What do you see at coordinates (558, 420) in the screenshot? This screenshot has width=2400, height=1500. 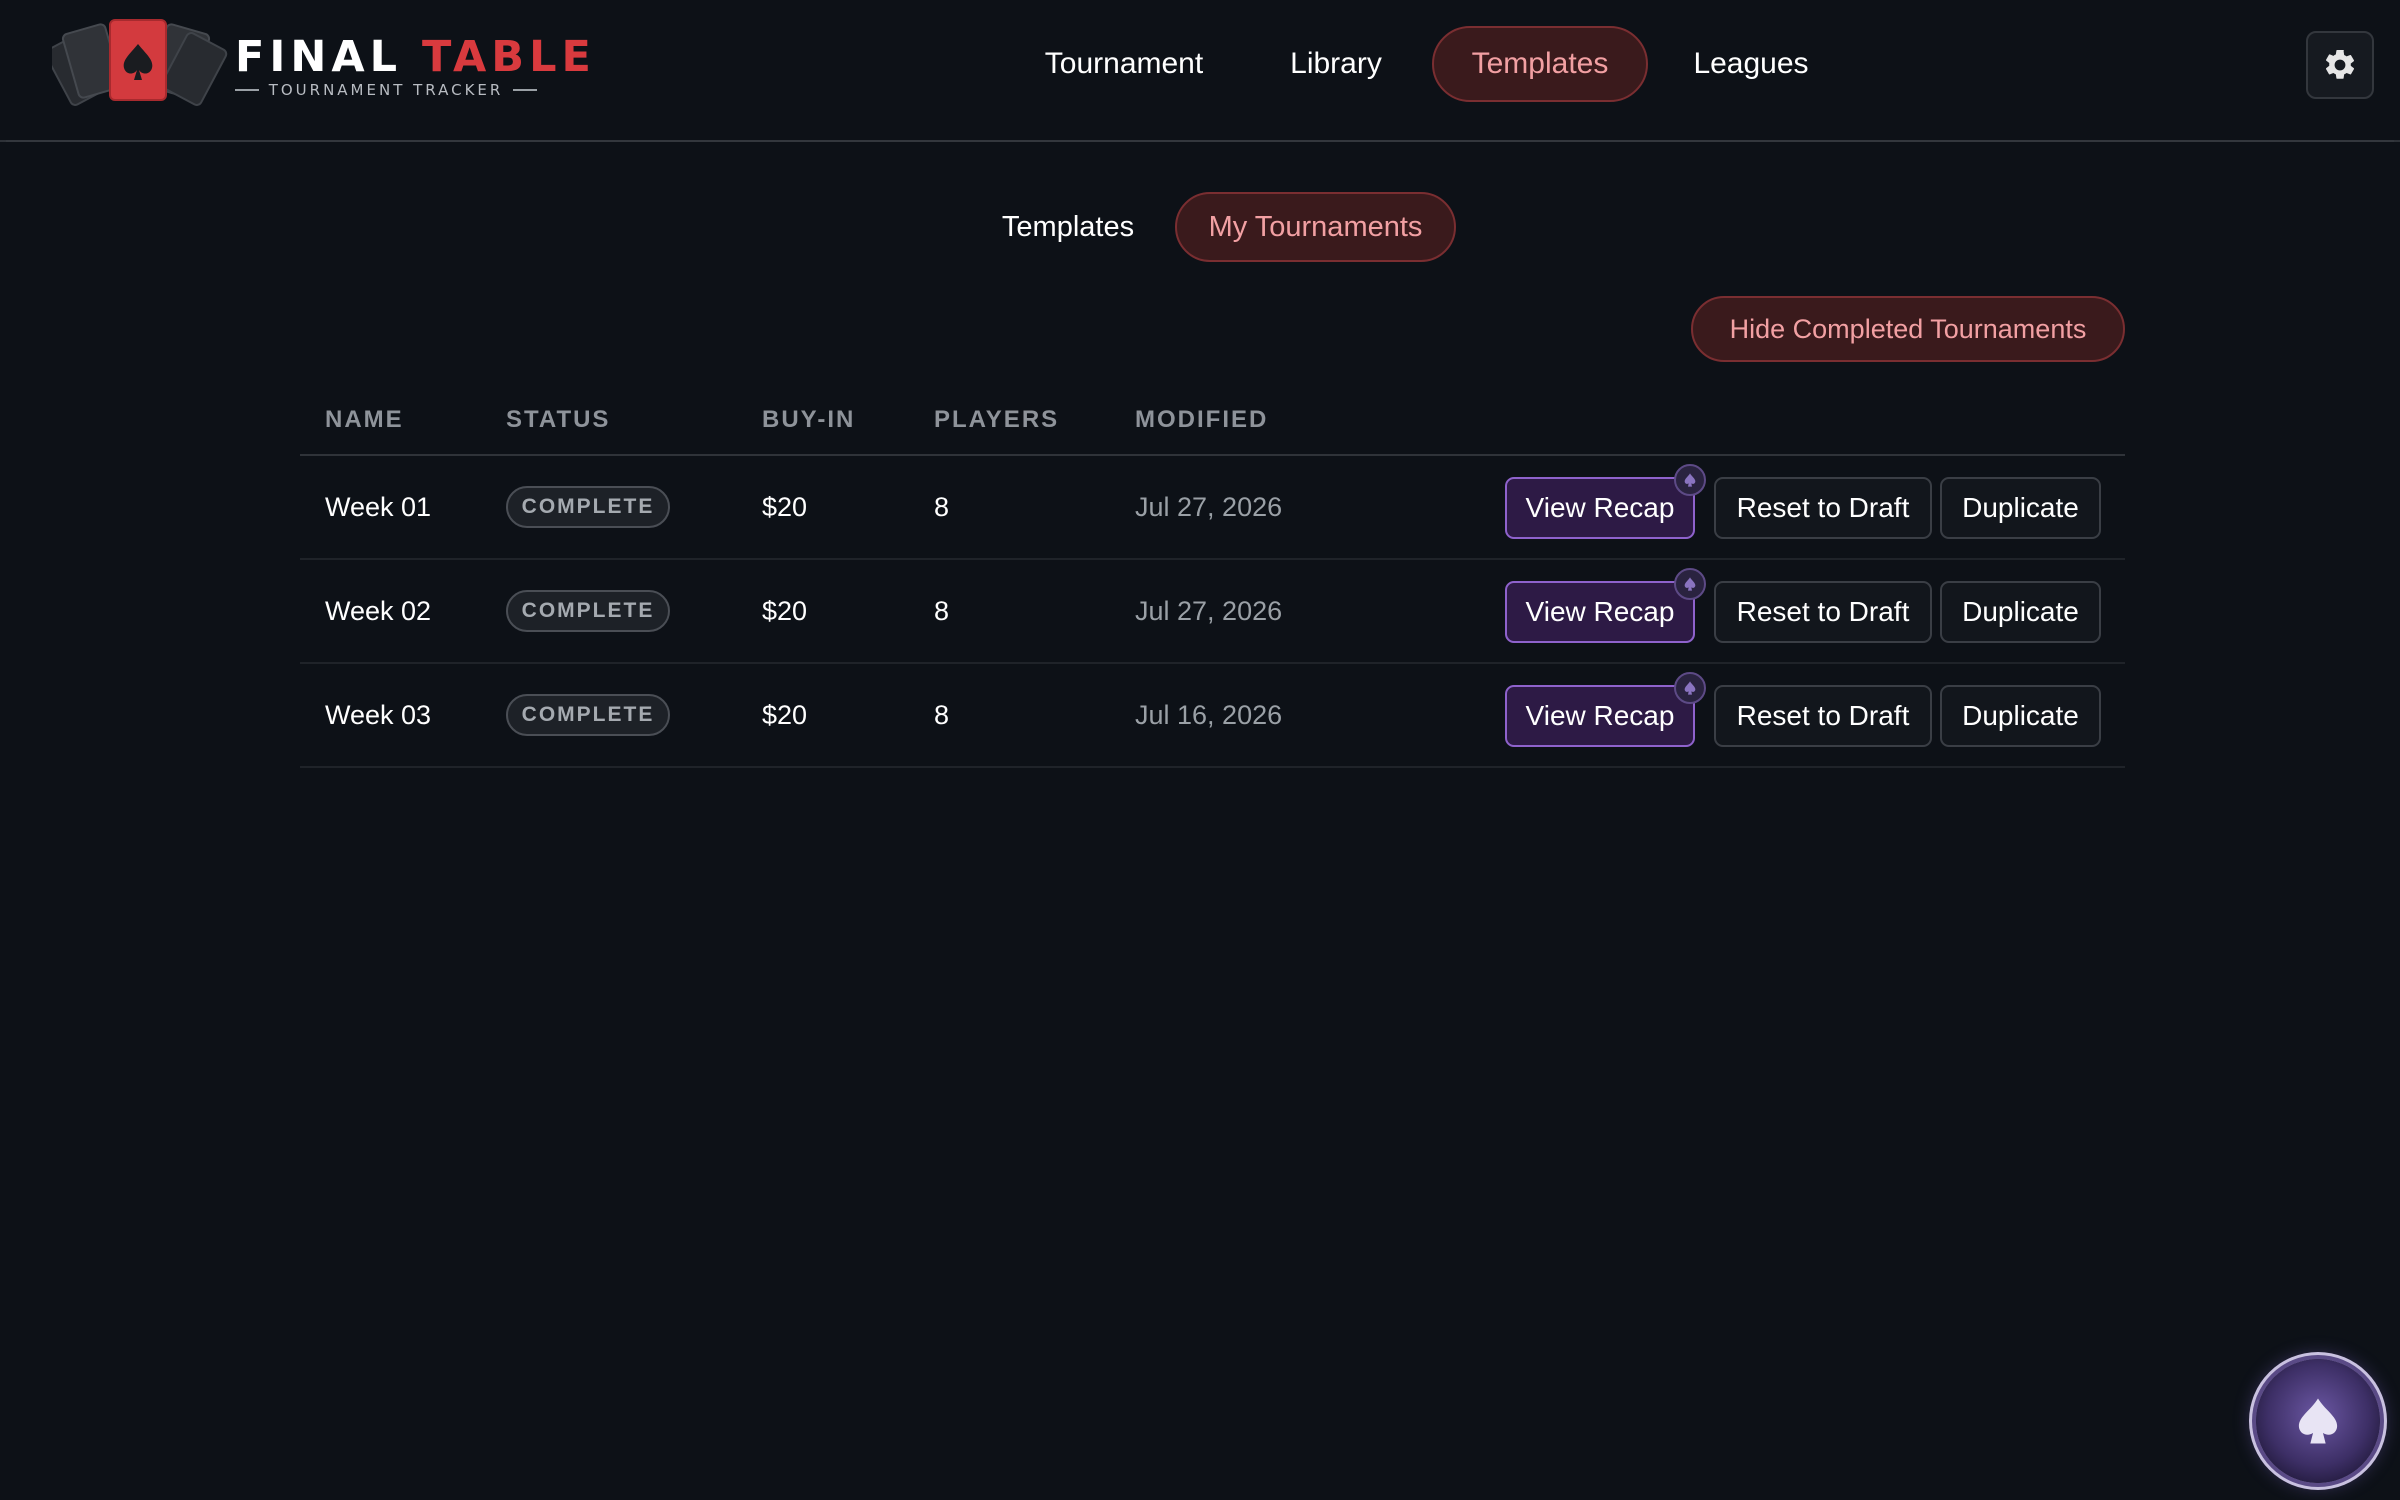 I see `column-header-status: STATUS` at bounding box center [558, 420].